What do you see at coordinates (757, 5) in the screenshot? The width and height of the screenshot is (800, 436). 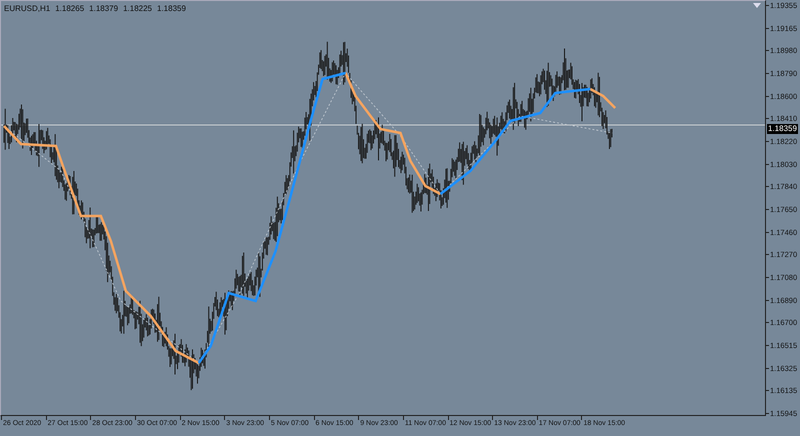 I see `triangle-icon` at bounding box center [757, 5].